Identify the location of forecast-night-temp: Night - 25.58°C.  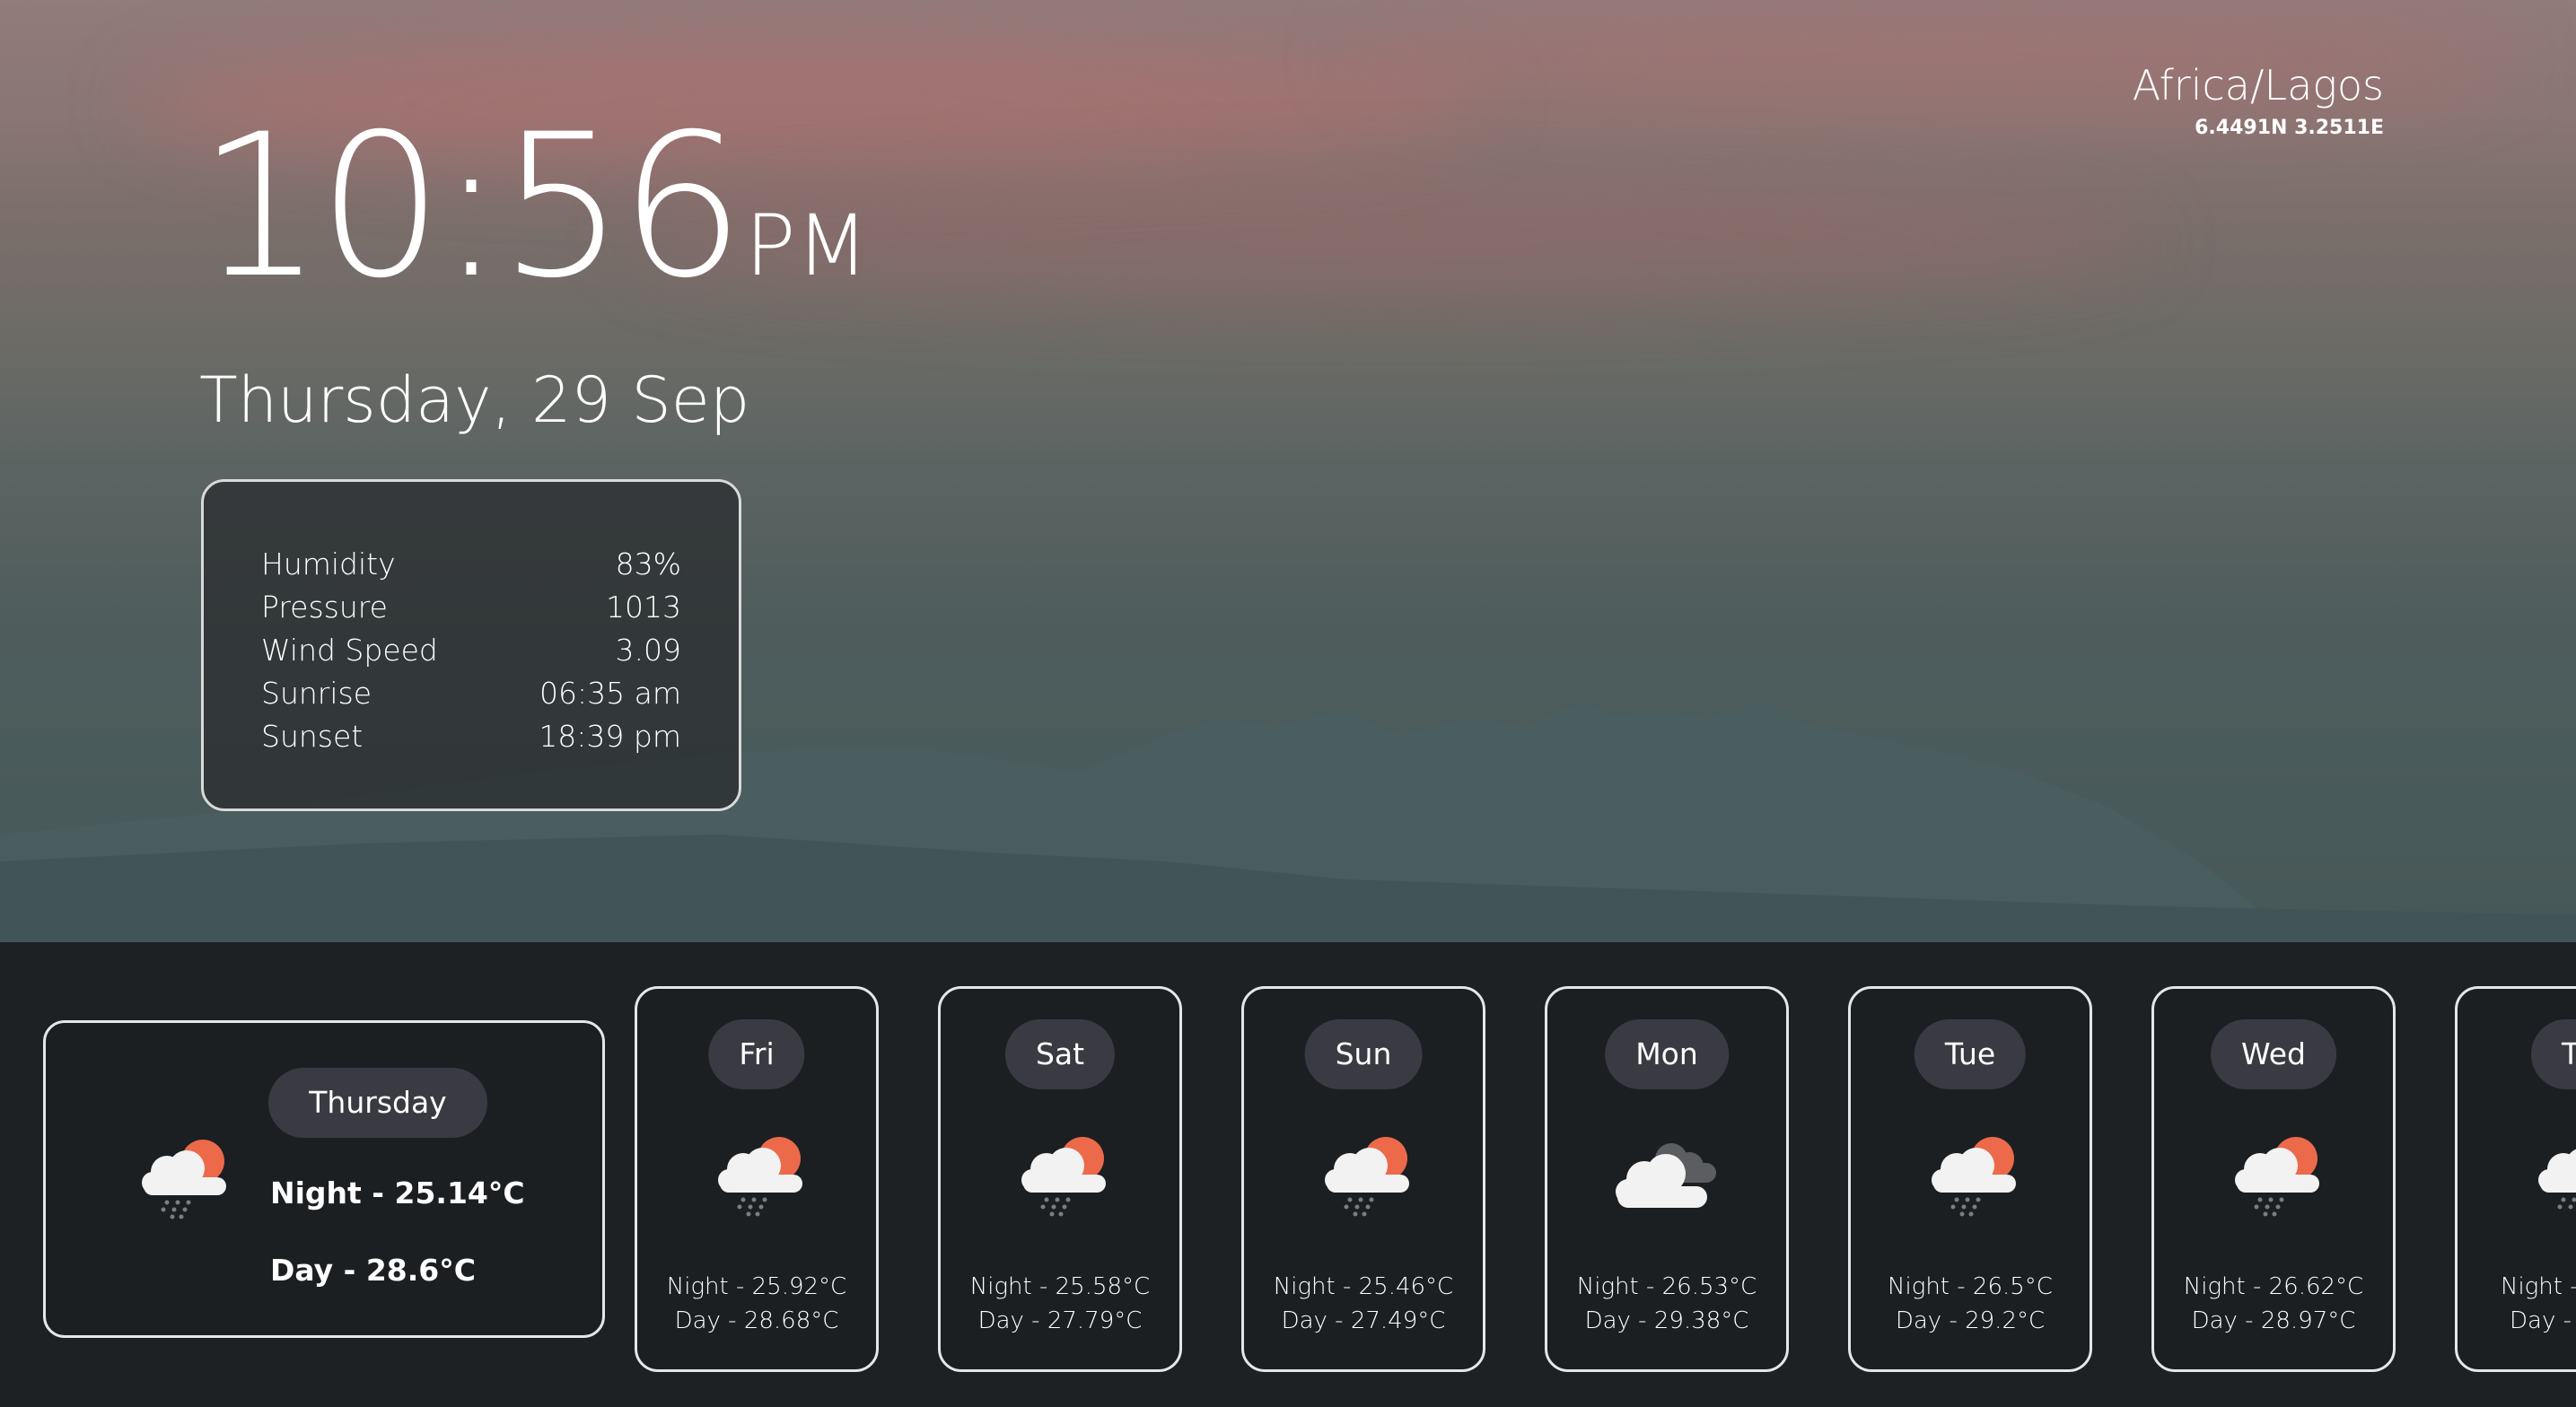
(1060, 1286).